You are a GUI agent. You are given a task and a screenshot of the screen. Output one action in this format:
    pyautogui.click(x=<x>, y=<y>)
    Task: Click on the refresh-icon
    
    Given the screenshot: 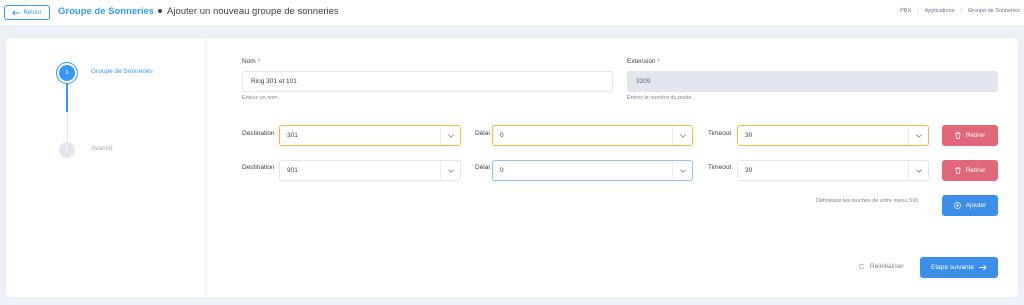 What is the action you would take?
    pyautogui.click(x=861, y=266)
    